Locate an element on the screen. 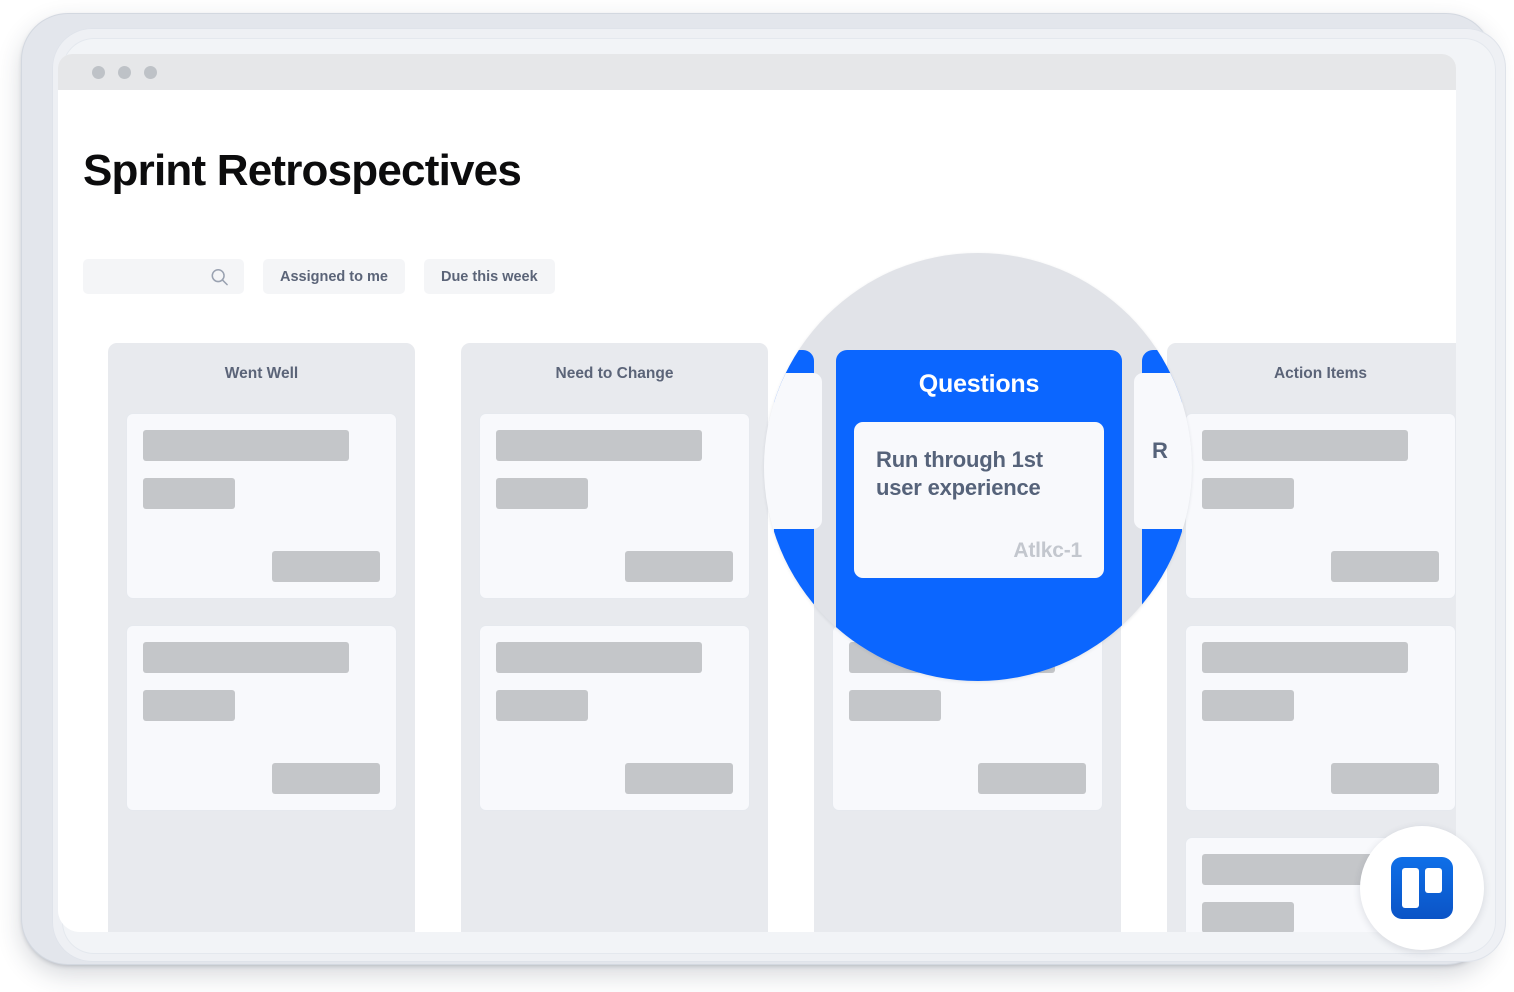  magnified-card-text: Run through 1st user experience is located at coordinates (959, 474).